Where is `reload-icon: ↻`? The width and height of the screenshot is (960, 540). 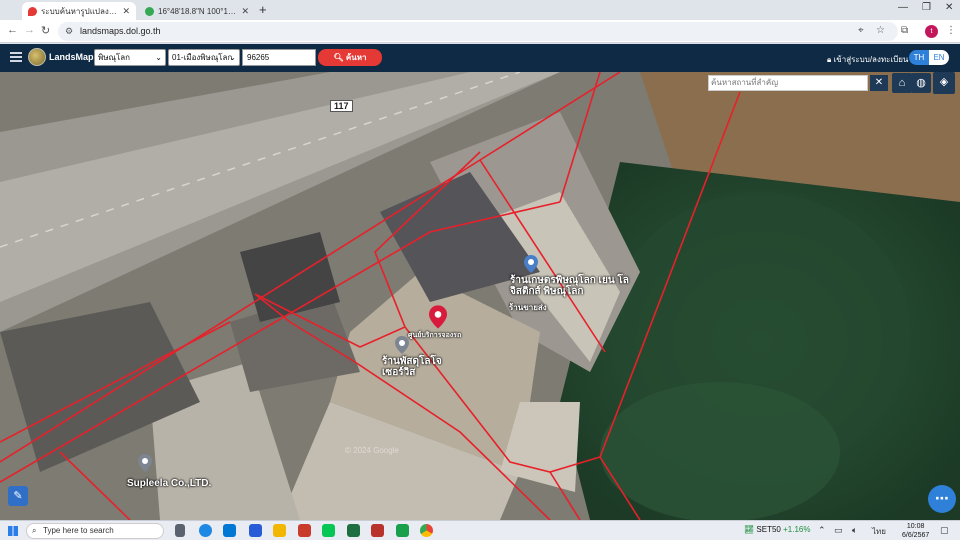
reload-icon: ↻ is located at coordinates (45, 30).